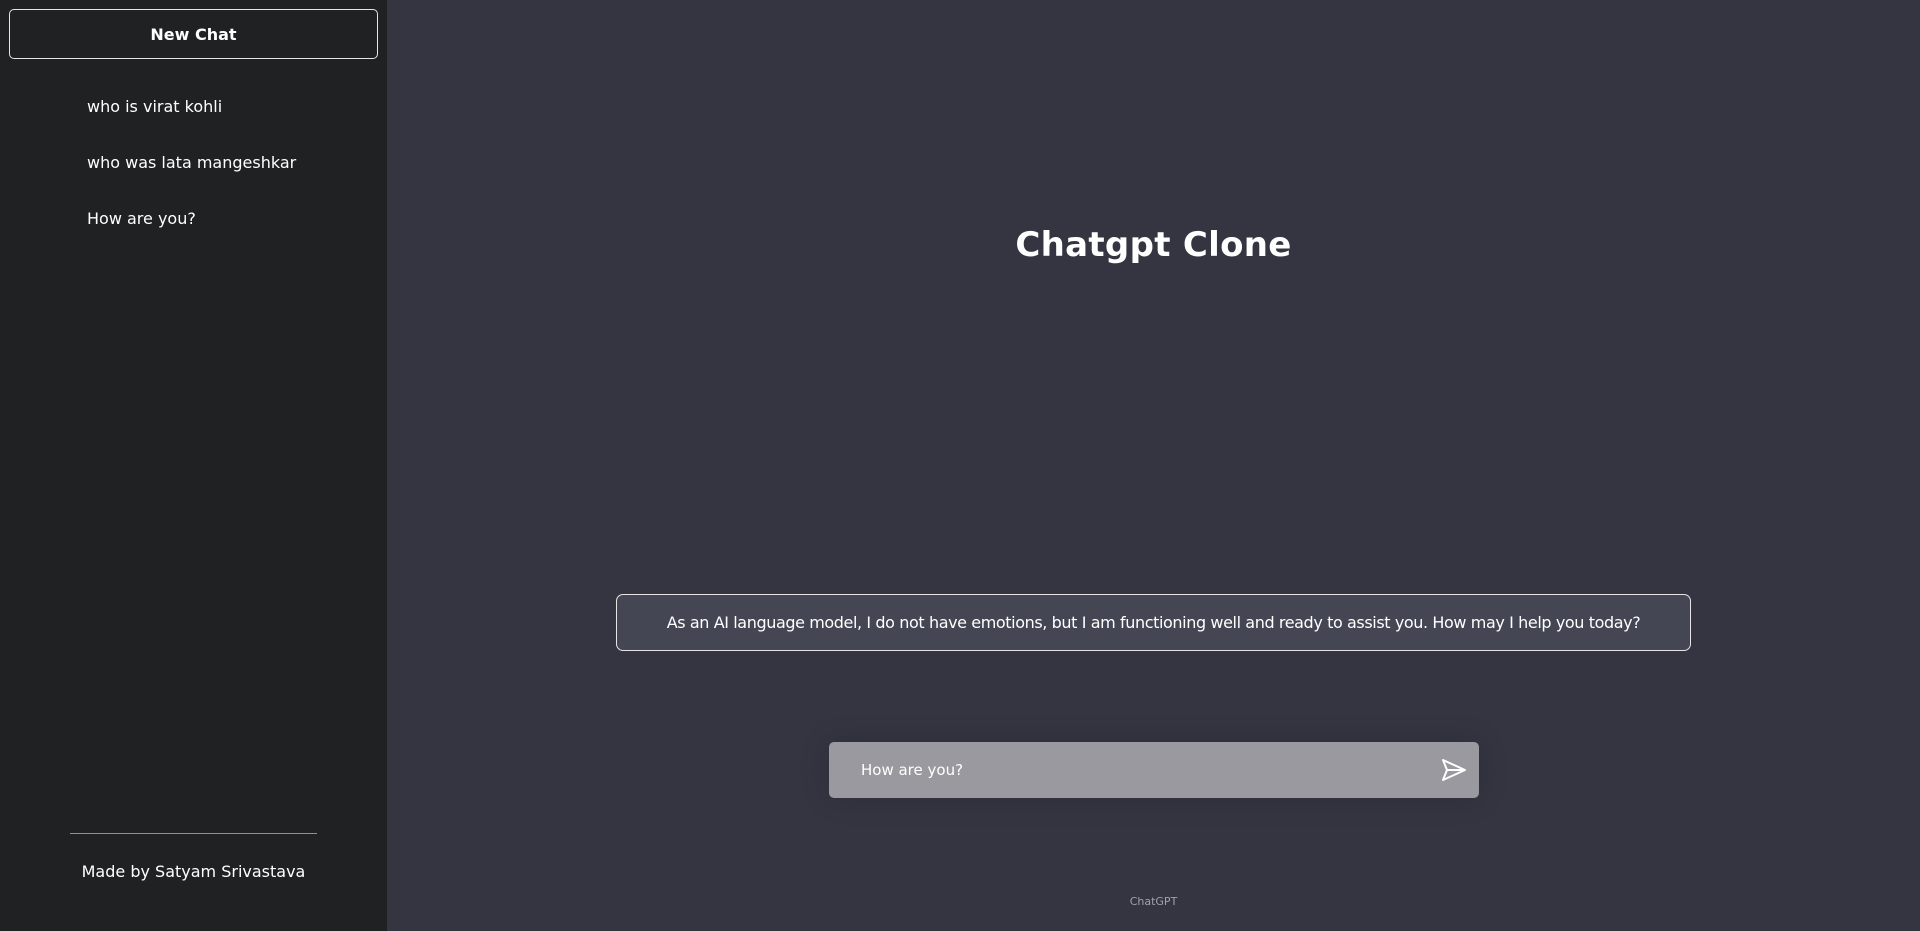 The height and width of the screenshot is (931, 1920). I want to click on send-icon, so click(1454, 770).